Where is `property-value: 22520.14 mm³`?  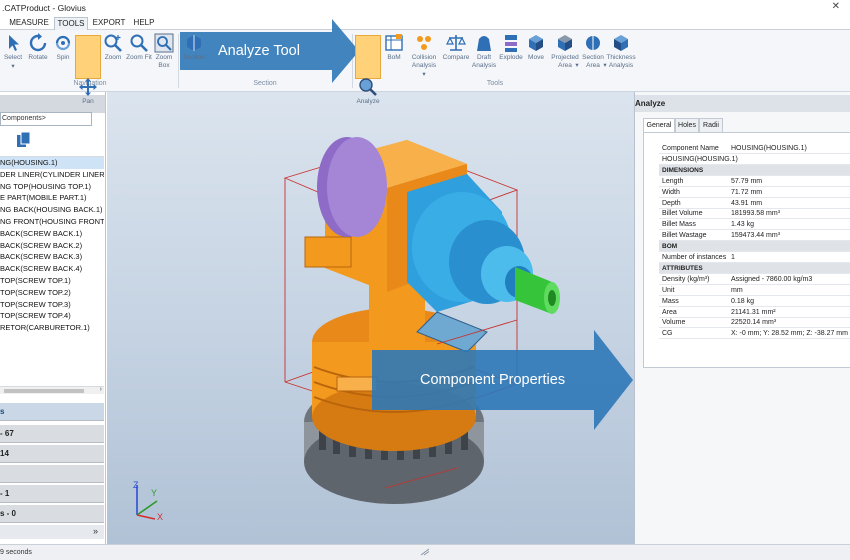
property-value: 22520.14 mm³ is located at coordinates (754, 323).